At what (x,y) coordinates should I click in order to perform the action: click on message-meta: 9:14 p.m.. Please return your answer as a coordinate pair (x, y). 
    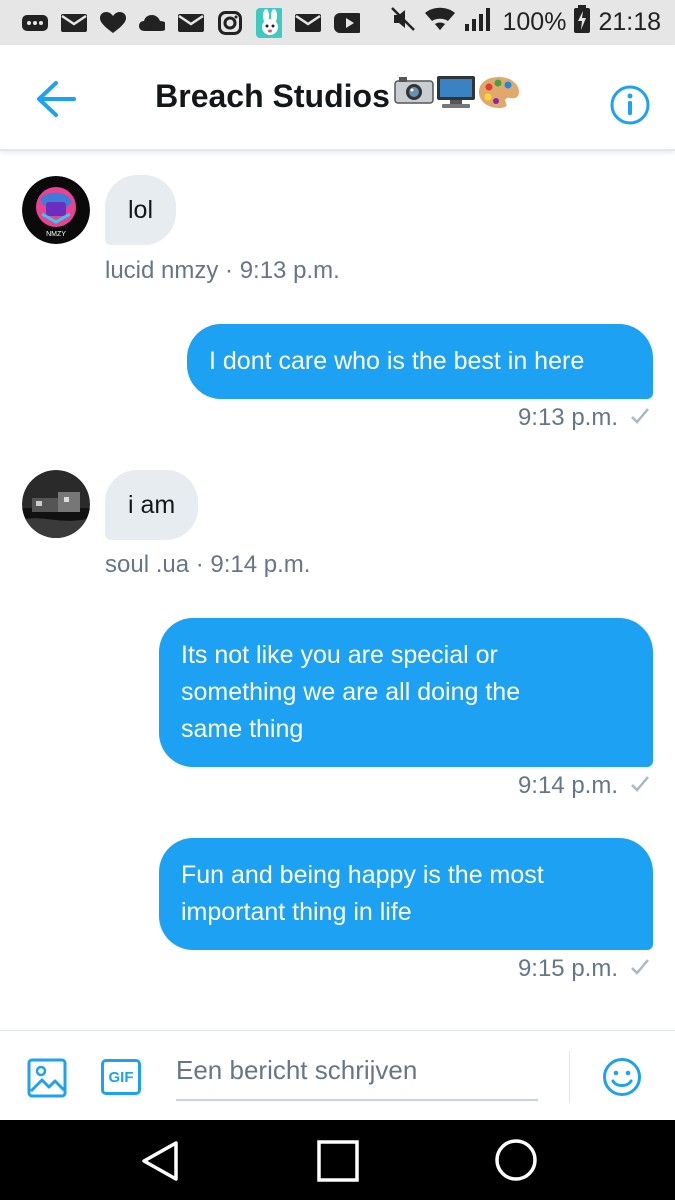
    Looking at the image, I should click on (584, 786).